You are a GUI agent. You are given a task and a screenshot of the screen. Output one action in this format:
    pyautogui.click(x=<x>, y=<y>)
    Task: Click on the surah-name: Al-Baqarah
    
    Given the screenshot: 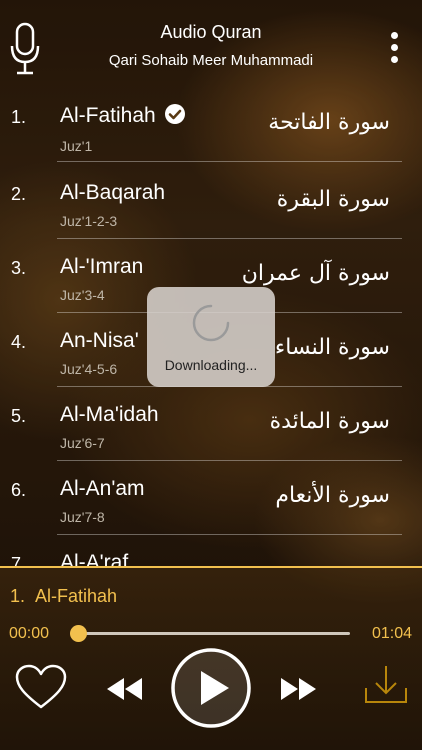 What is the action you would take?
    pyautogui.click(x=113, y=192)
    